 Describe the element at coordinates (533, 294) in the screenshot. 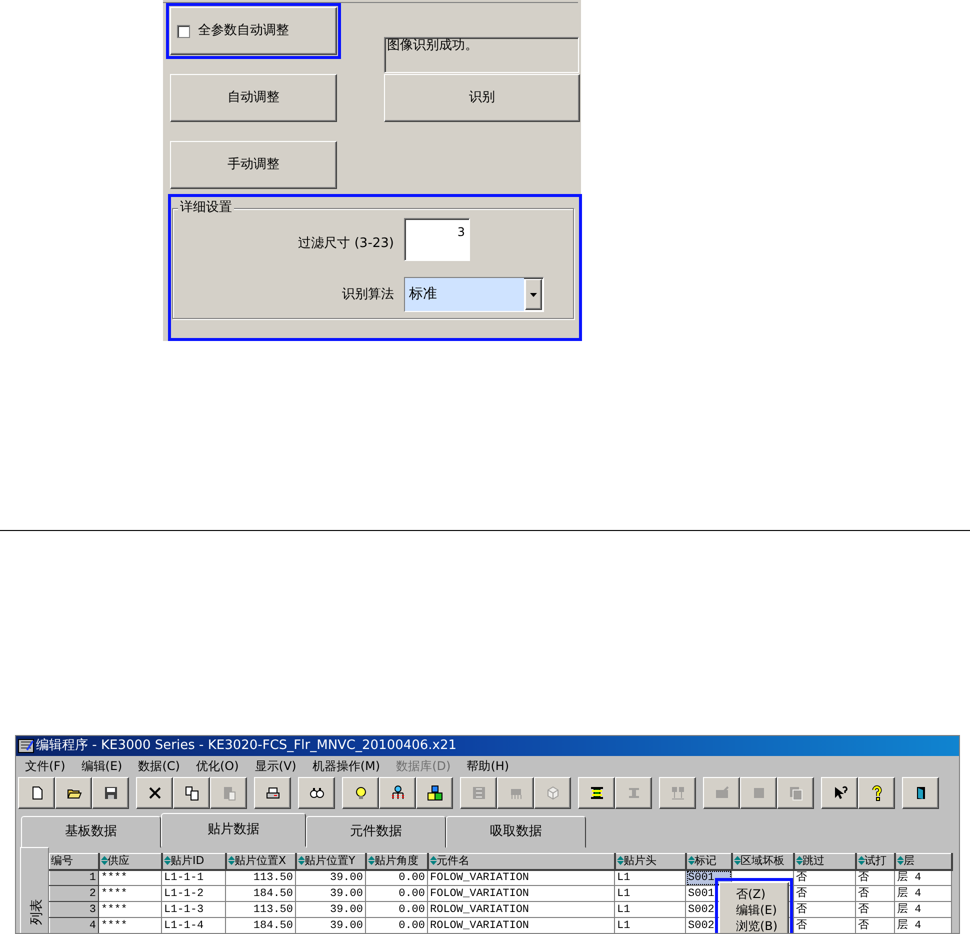

I see `caret-icon` at that location.